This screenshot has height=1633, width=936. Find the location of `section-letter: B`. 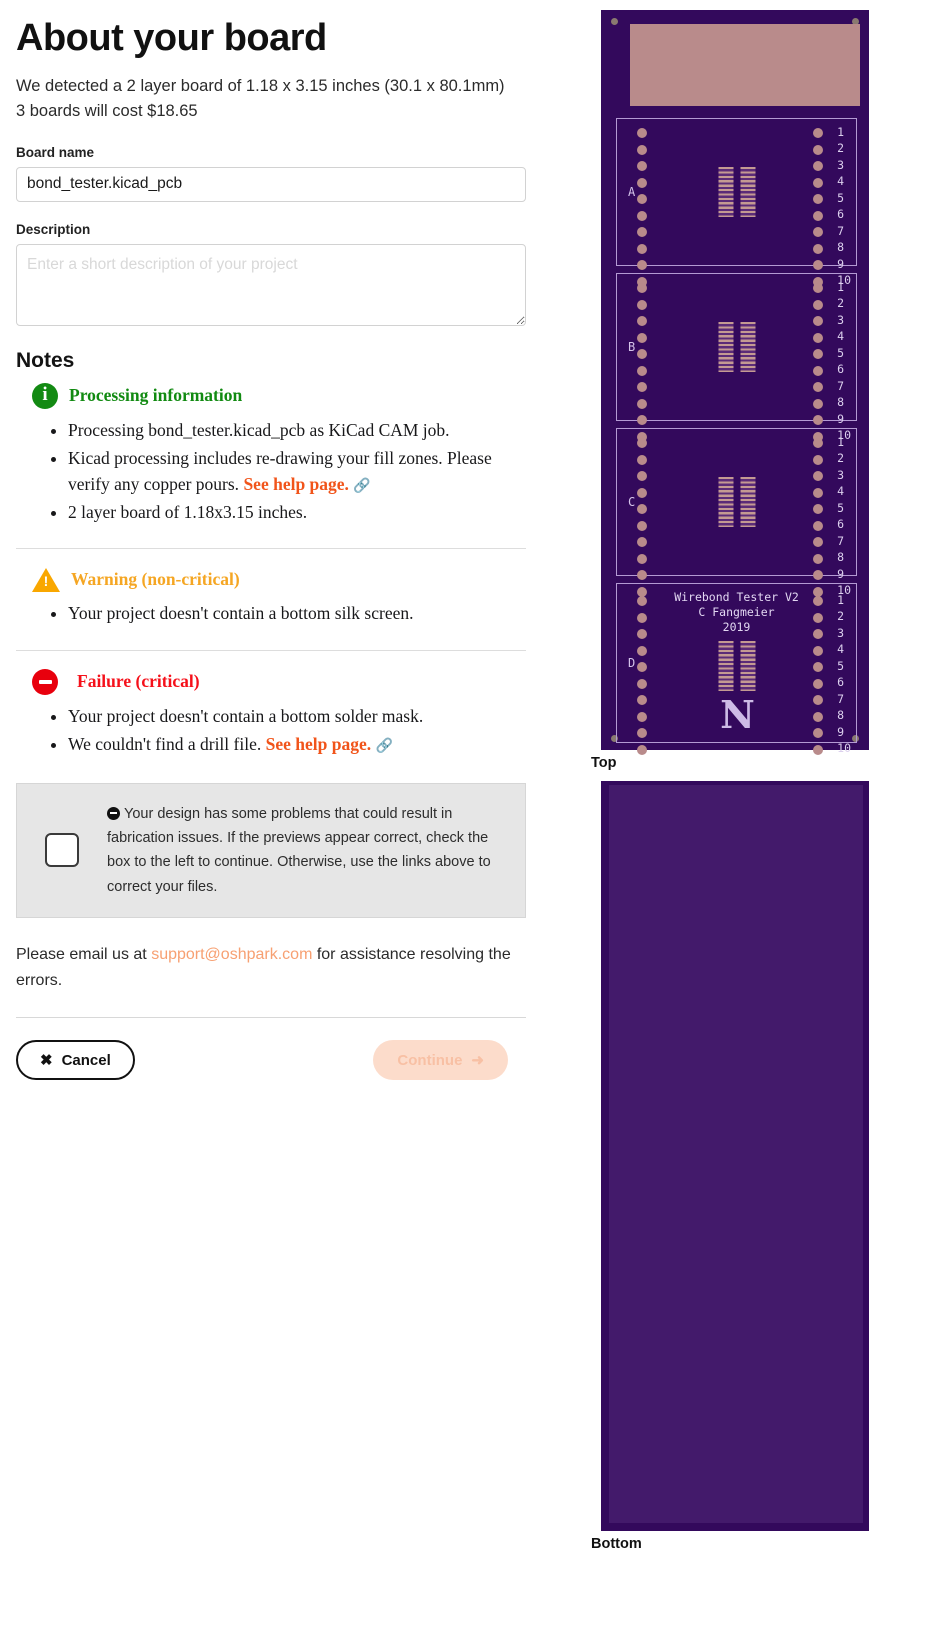

section-letter: B is located at coordinates (632, 347).